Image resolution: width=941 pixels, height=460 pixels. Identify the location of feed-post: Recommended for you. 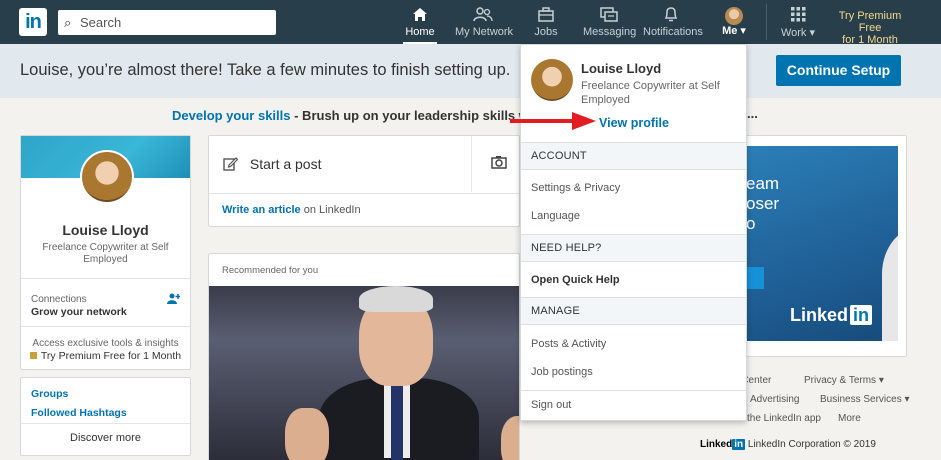
(364, 356).